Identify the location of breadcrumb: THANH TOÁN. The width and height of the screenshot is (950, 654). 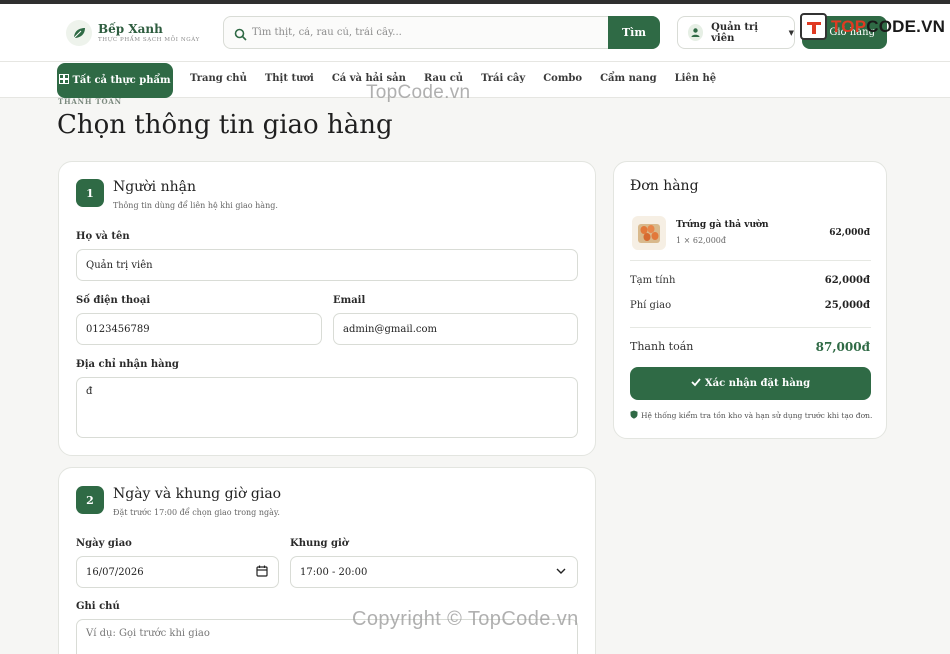
(90, 101).